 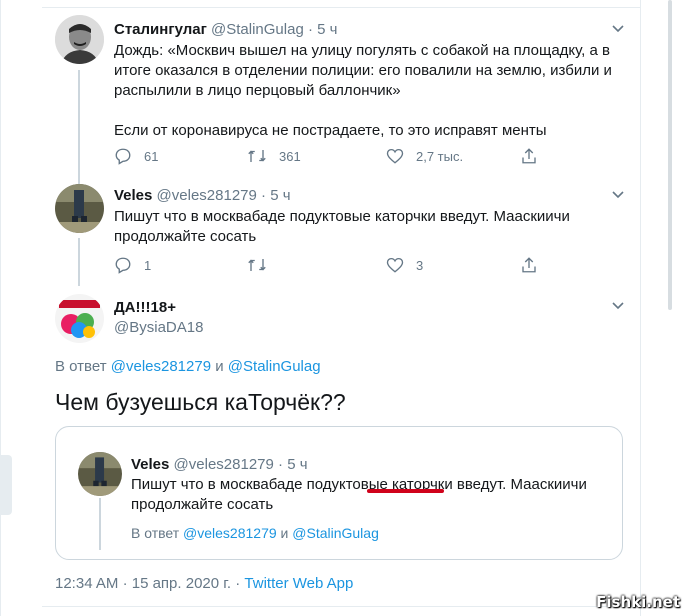 I want to click on red-underline-mark, so click(x=405, y=491).